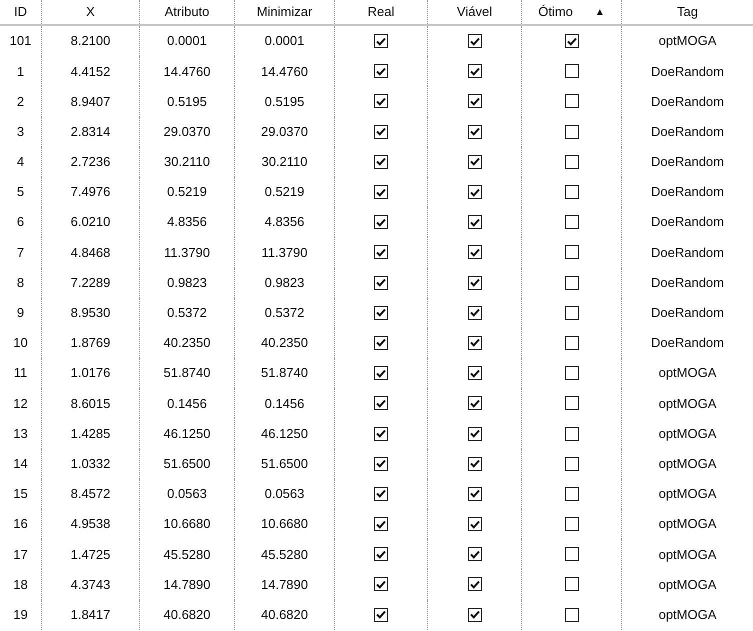  I want to click on table-cell-text: 45.5280, so click(284, 555).